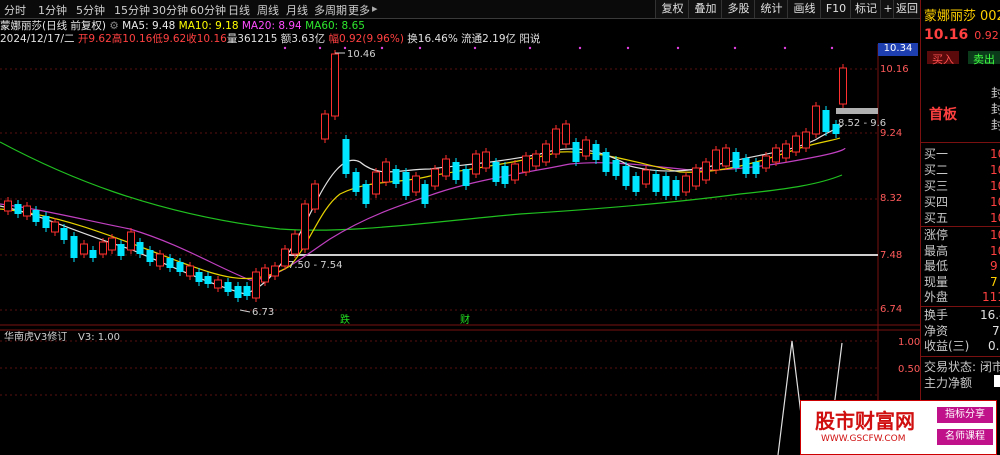 The height and width of the screenshot is (455, 1000). What do you see at coordinates (297, 10) in the screenshot?
I see `period-tab-monthly: 月线` at bounding box center [297, 10].